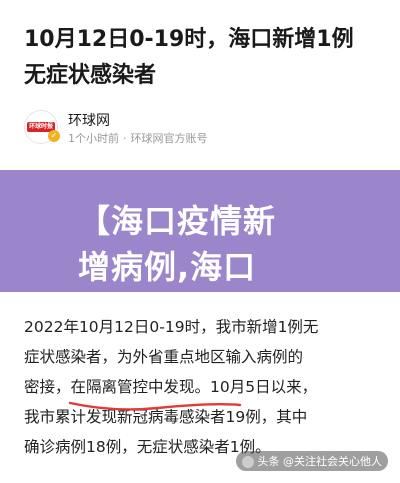  I want to click on source-byline: 环球时报 ✓ 环球网 1个小时前 · 环球网官方账号, so click(204, 129).